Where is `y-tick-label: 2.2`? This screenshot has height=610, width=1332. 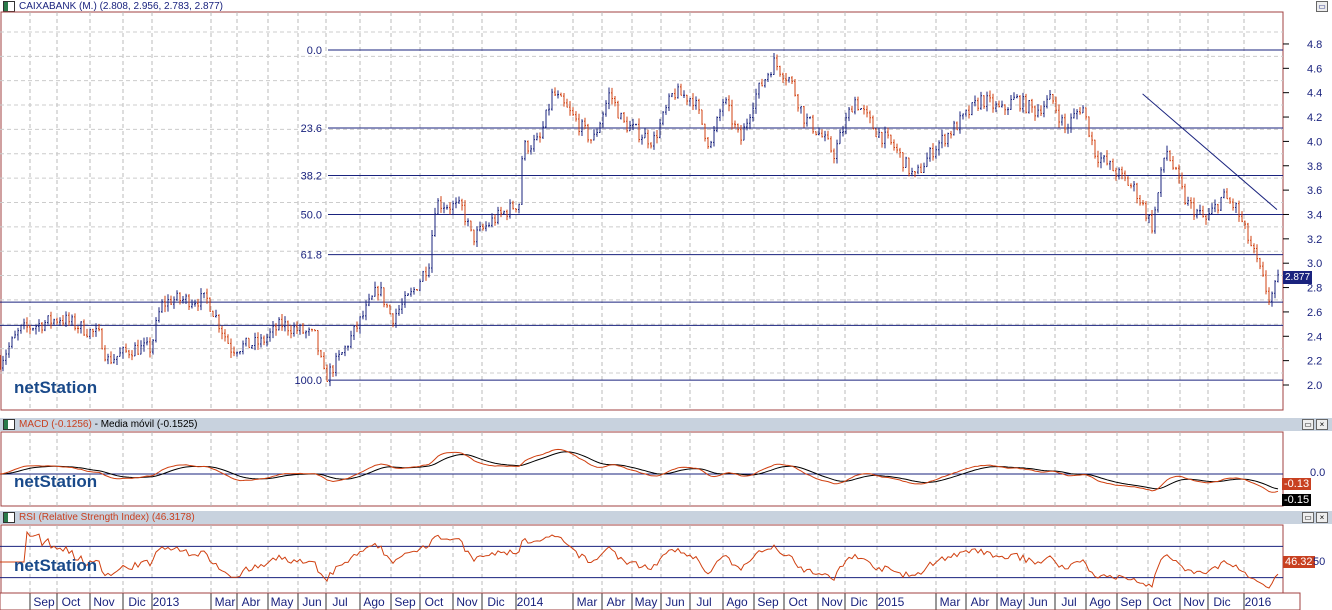 y-tick-label: 2.2 is located at coordinates (1314, 362).